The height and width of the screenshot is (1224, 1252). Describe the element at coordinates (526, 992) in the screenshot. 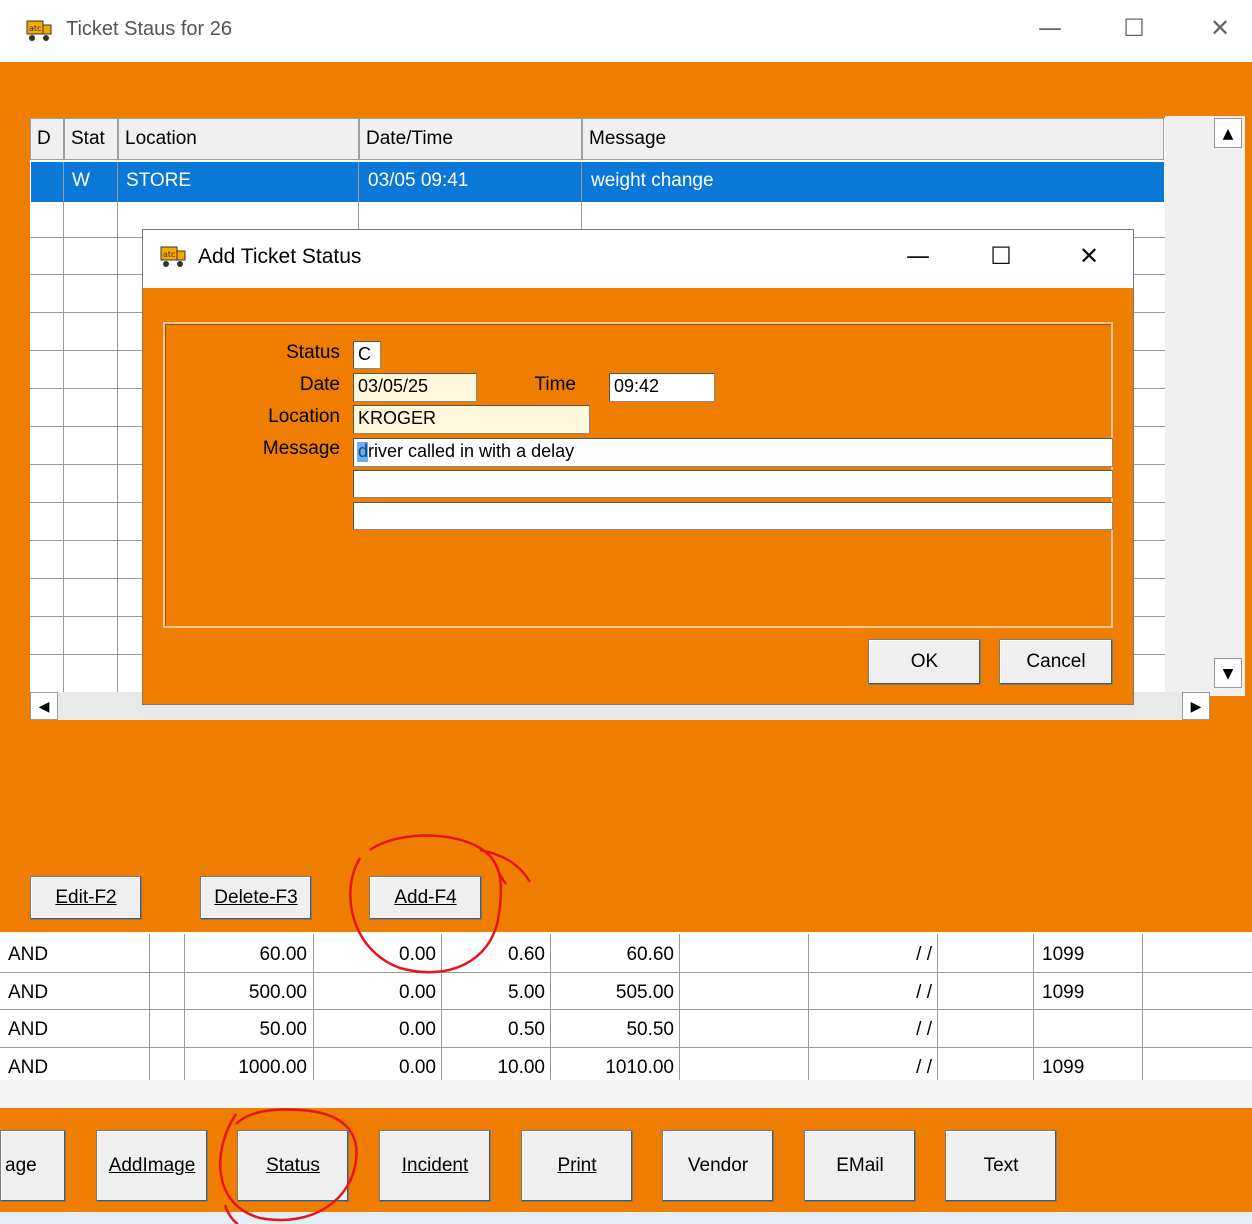

I see `table-cell: 5.00` at that location.